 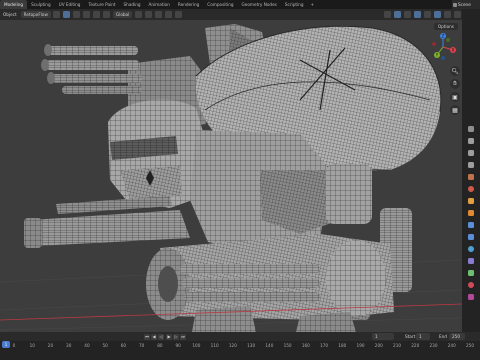 What do you see at coordinates (87, 14) in the screenshot?
I see `select-subtract-icon` at bounding box center [87, 14].